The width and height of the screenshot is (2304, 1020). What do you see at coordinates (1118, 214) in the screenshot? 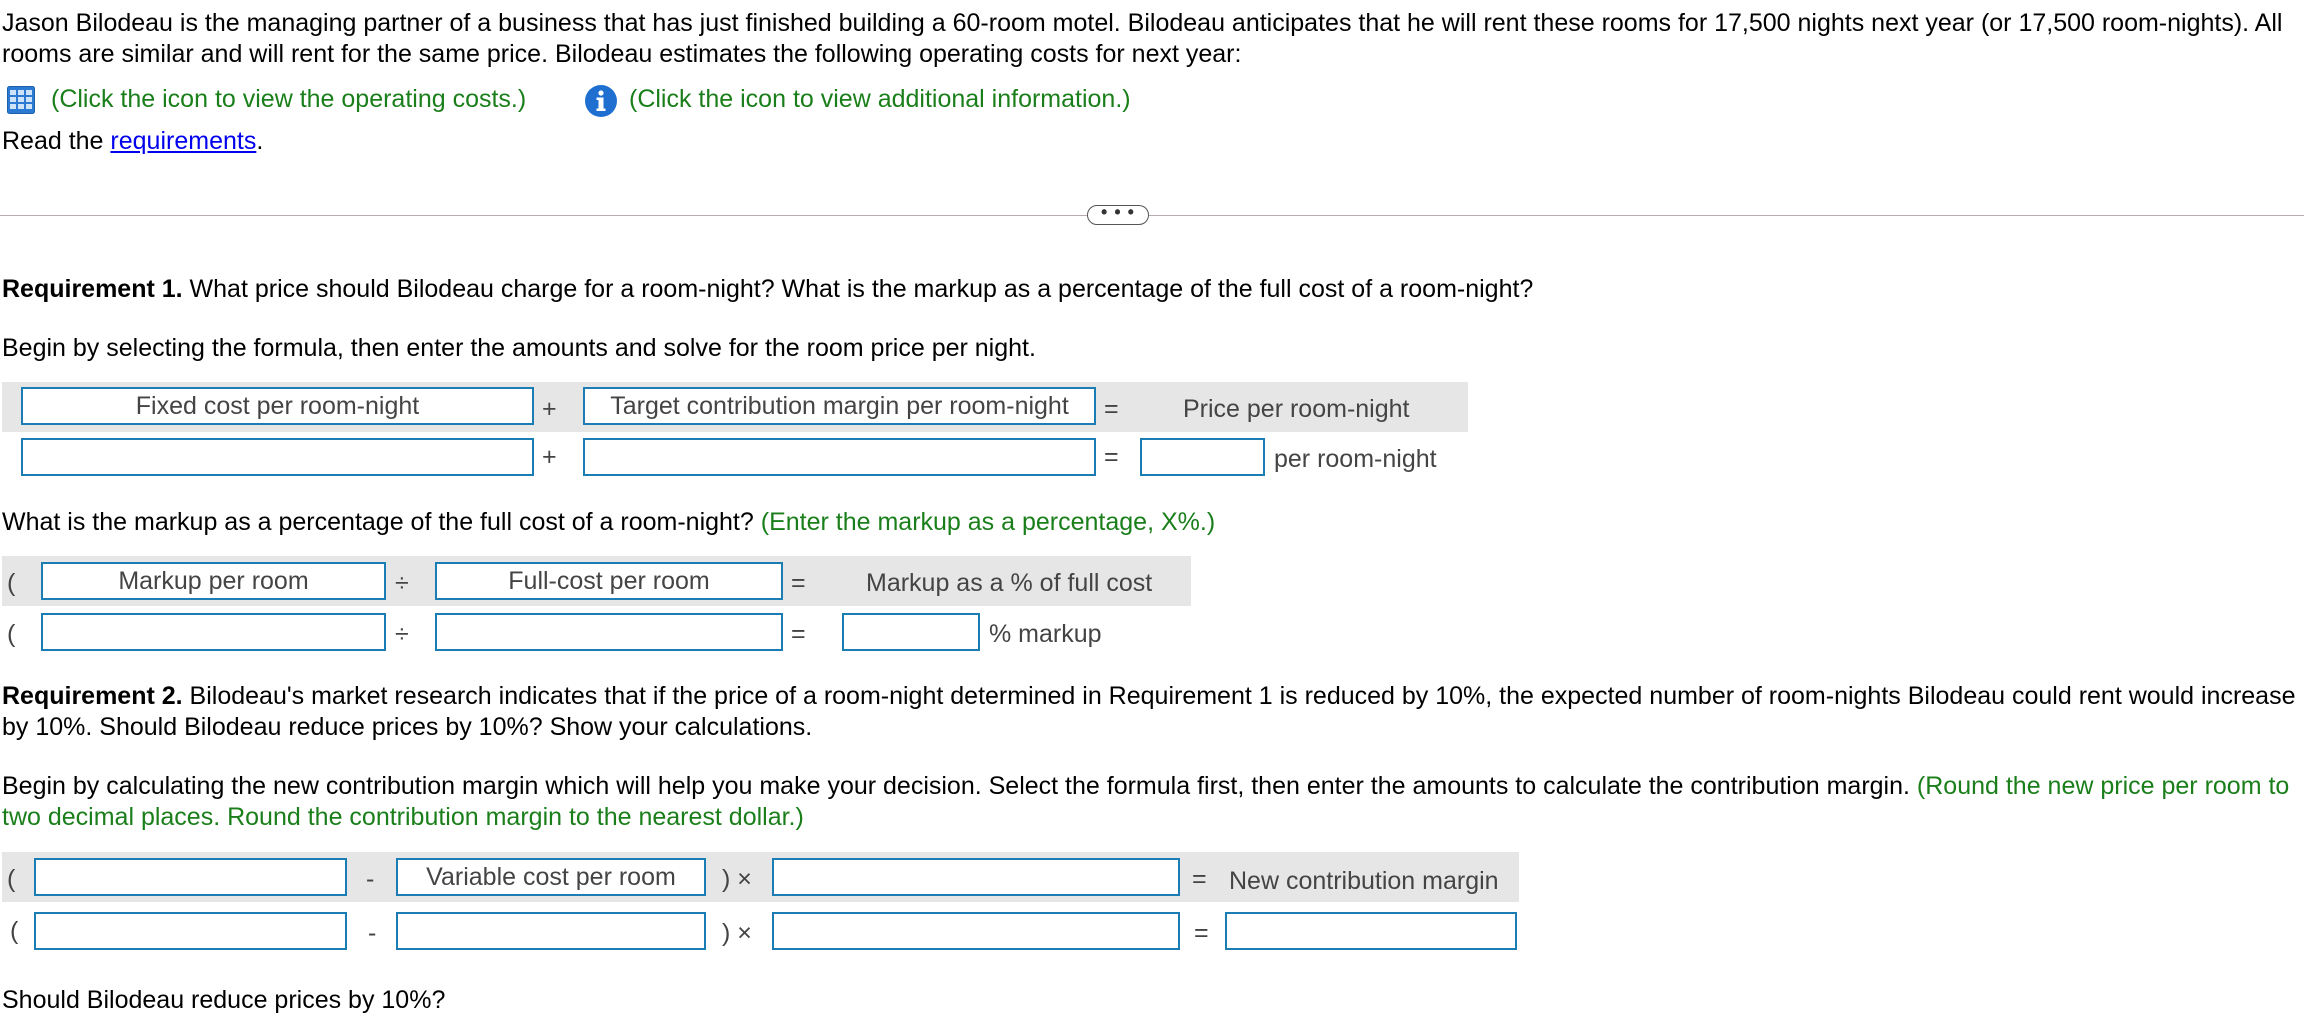
I see `expand-collapse-button: • • •` at bounding box center [1118, 214].